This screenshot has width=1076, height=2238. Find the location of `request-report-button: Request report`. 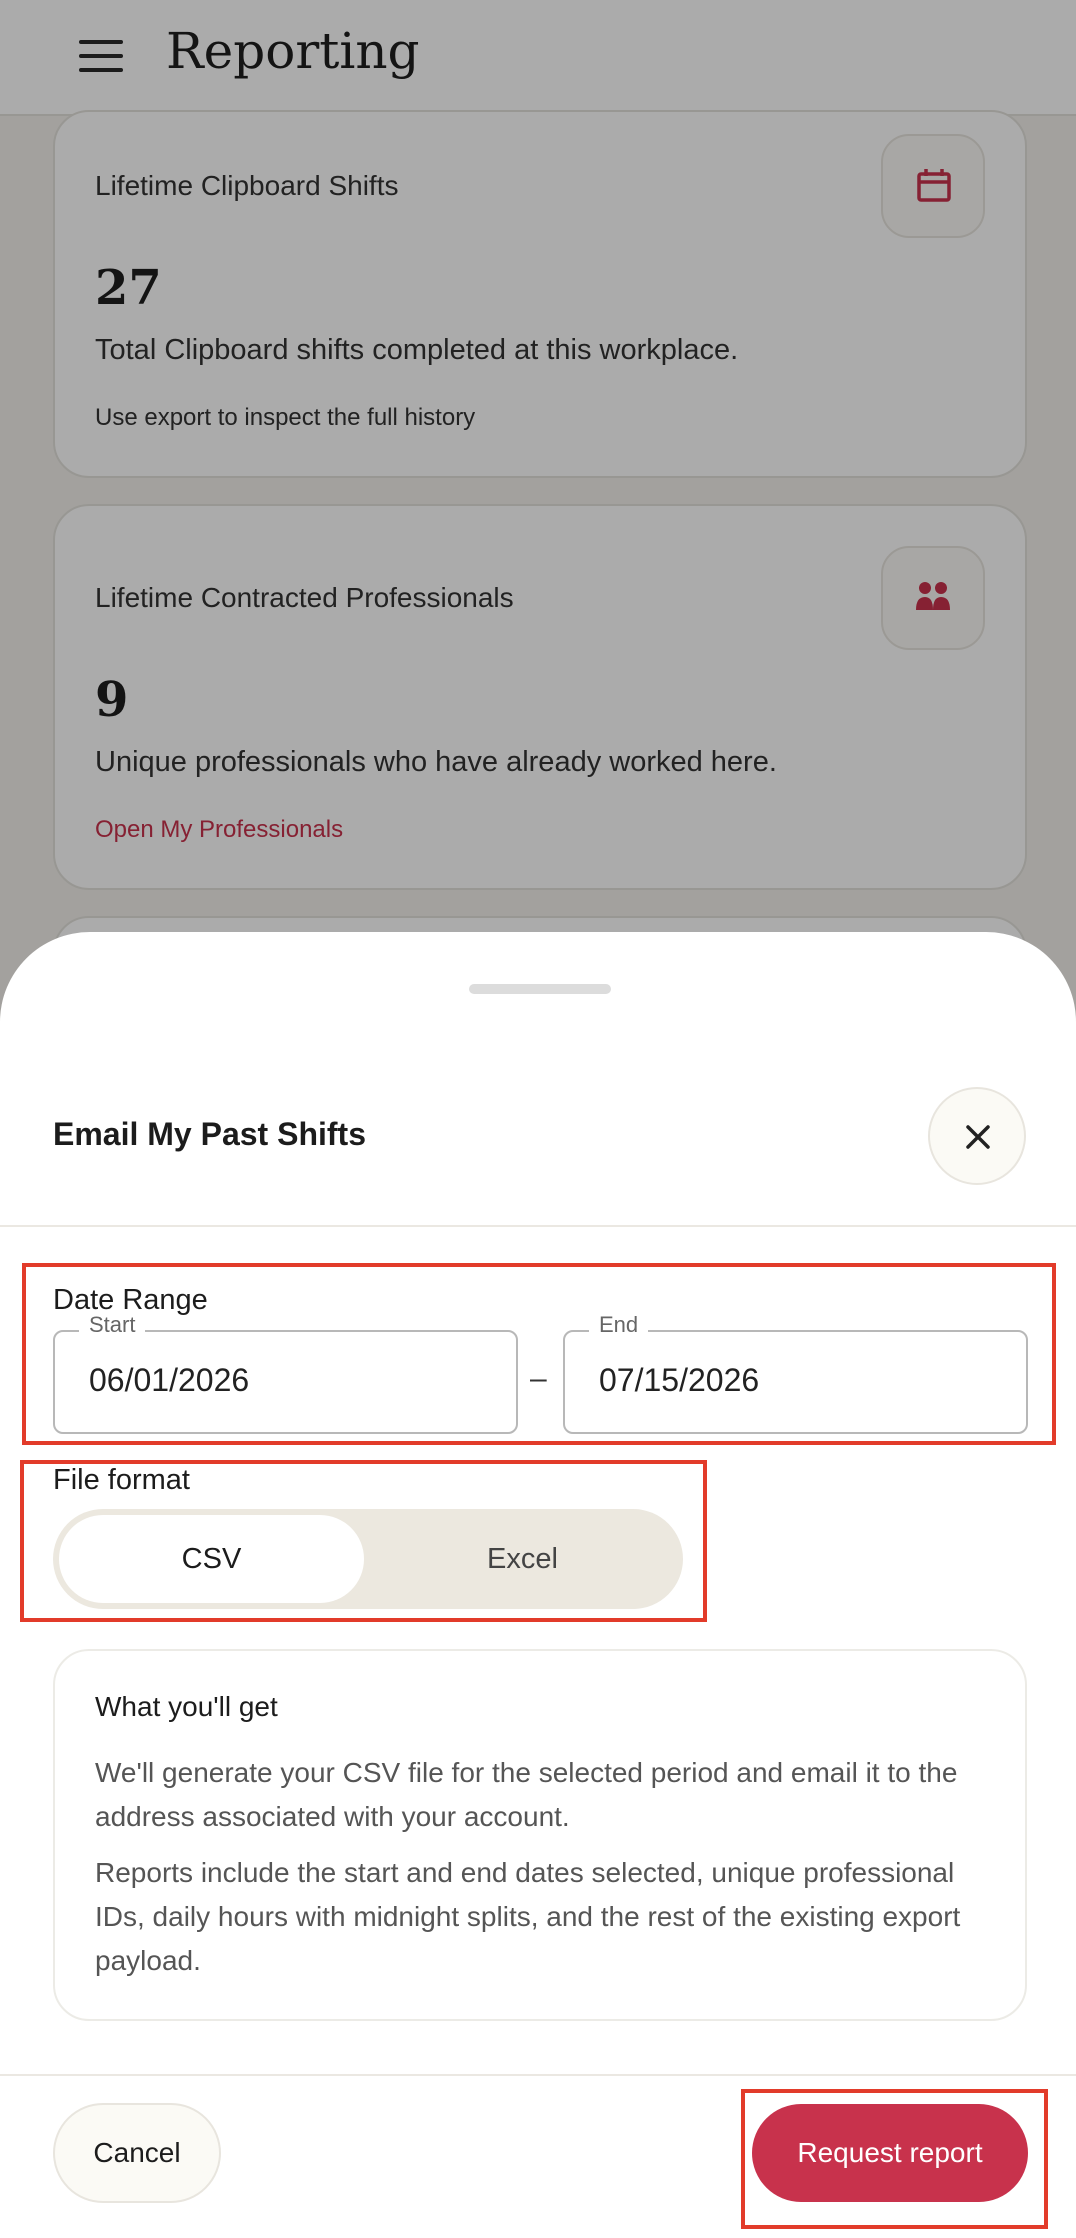

request-report-button: Request report is located at coordinates (890, 2153).